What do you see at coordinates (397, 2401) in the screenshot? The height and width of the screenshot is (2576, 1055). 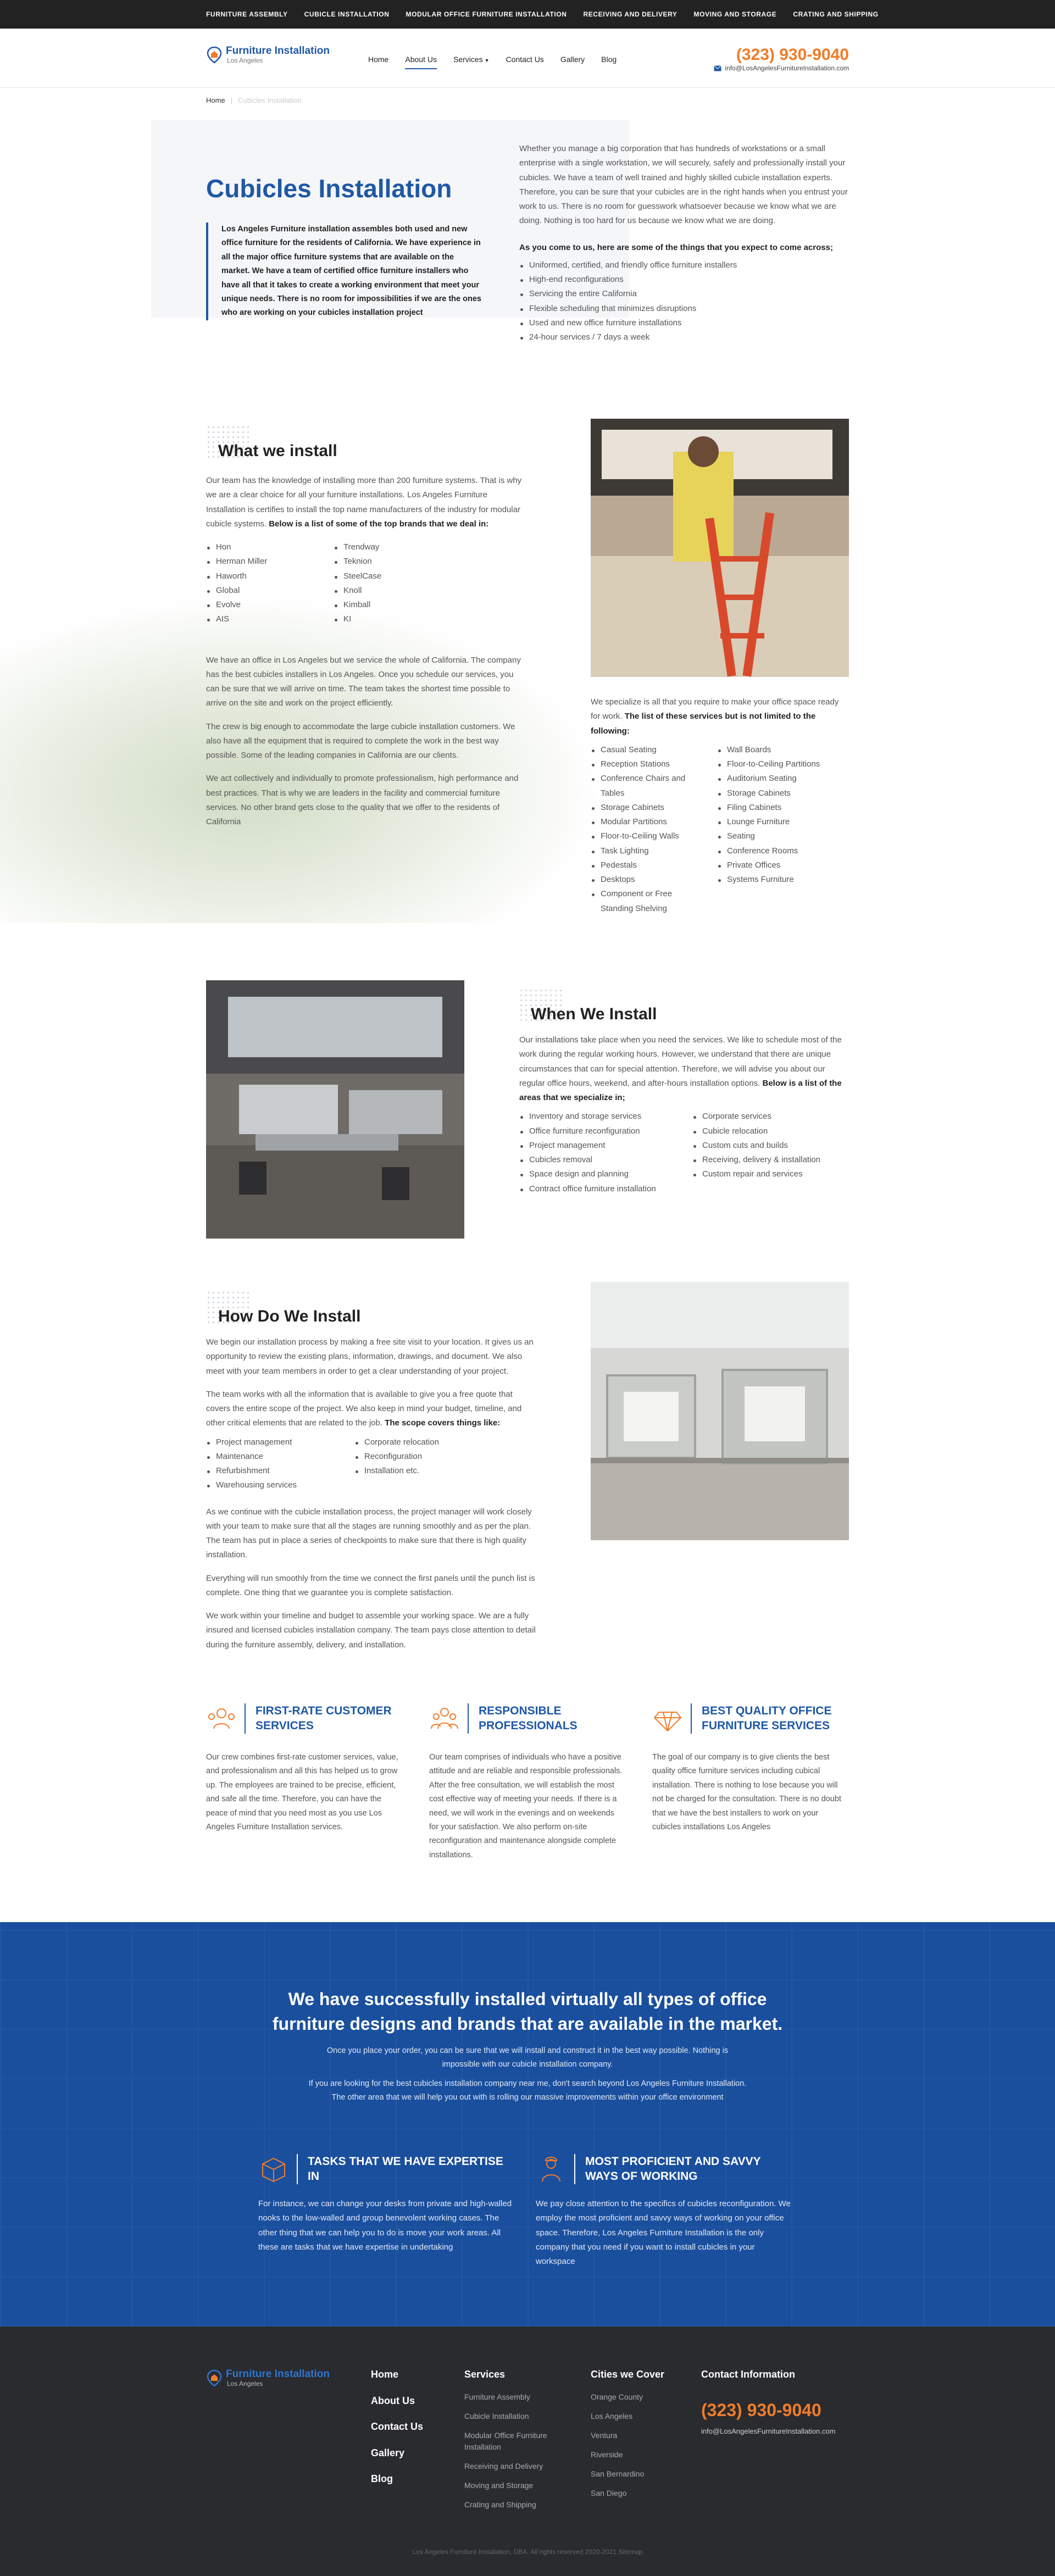 I see `footer-link-about: About Us` at bounding box center [397, 2401].